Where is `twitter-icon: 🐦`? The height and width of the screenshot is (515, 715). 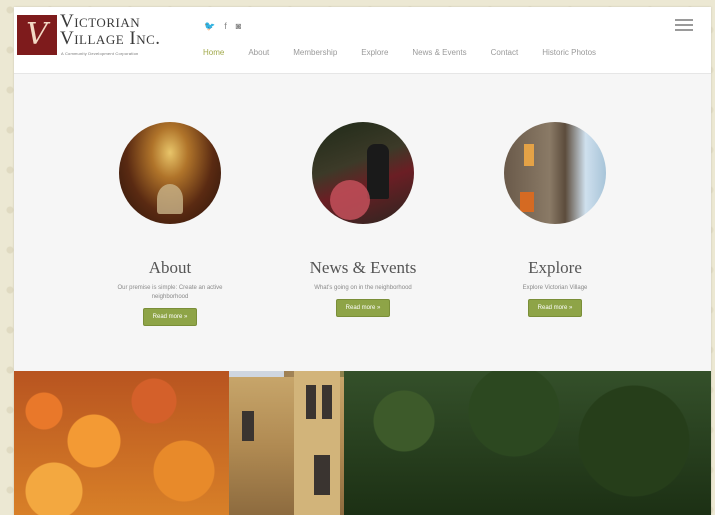
twitter-icon: 🐦 is located at coordinates (209, 26).